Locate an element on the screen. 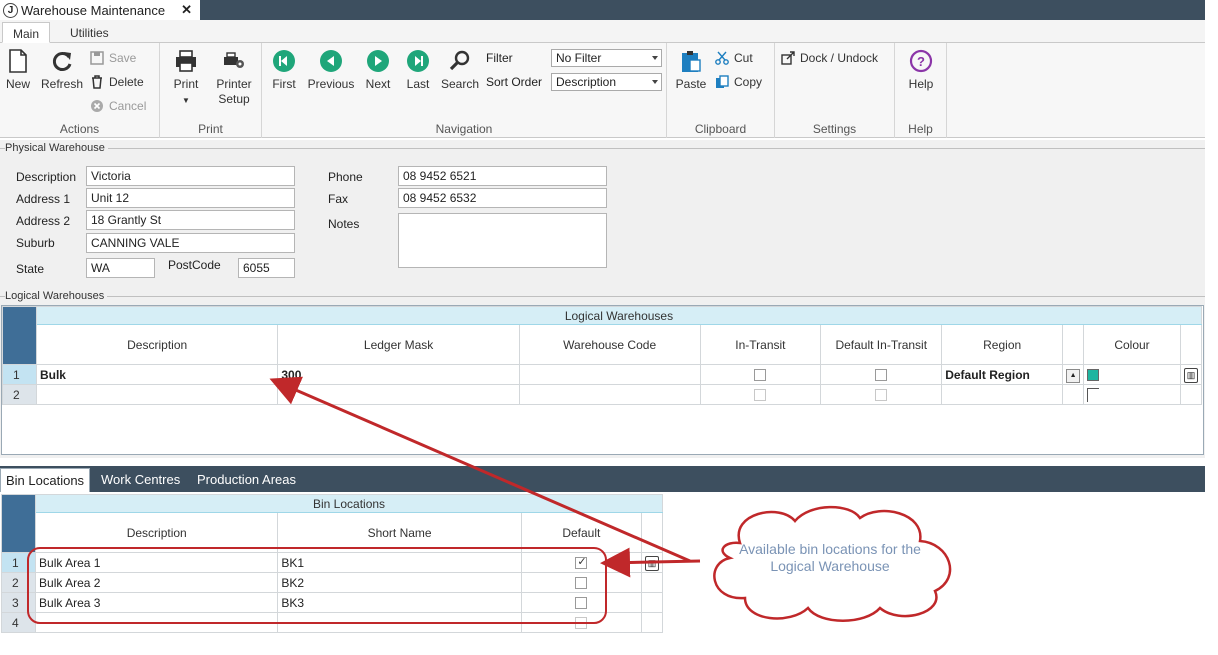  annotation-arrows is located at coordinates (485, 477).